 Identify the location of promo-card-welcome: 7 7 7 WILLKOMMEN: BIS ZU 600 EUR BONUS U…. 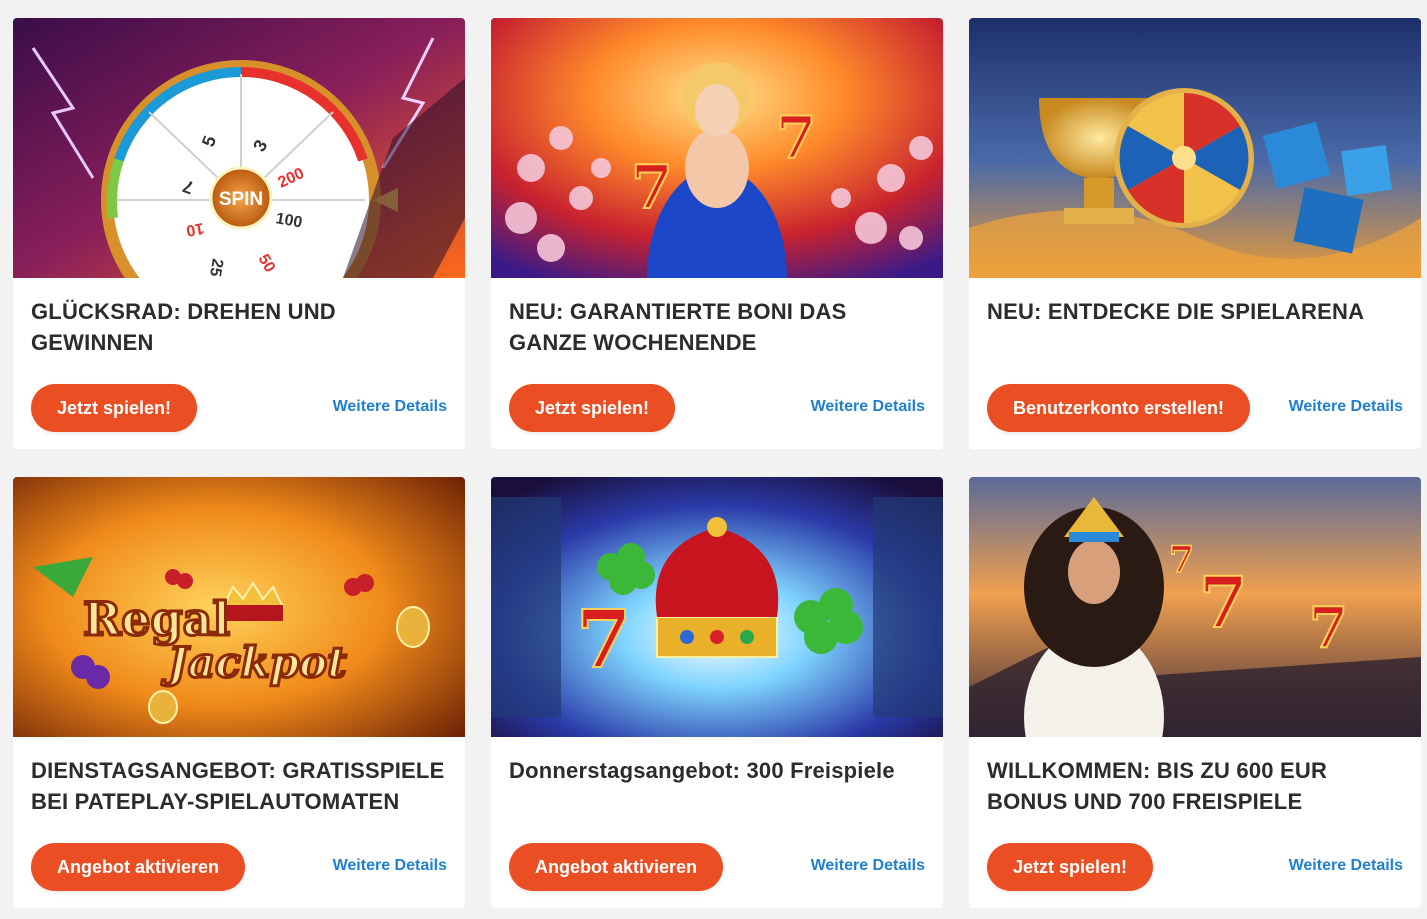
(1195, 692).